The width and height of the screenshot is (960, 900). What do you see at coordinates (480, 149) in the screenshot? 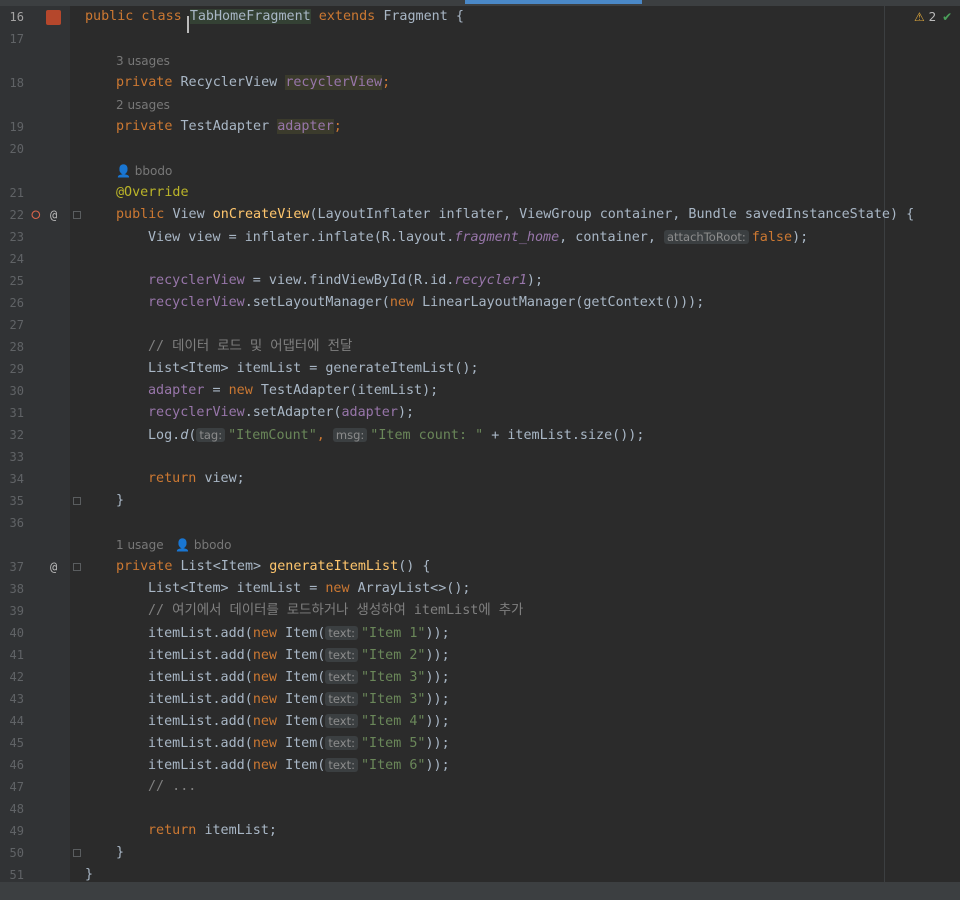
I see `code-line: 20` at bounding box center [480, 149].